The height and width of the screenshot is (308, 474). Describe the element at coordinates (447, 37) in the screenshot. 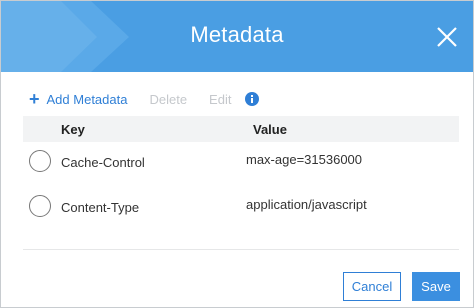

I see `close-icon` at that location.